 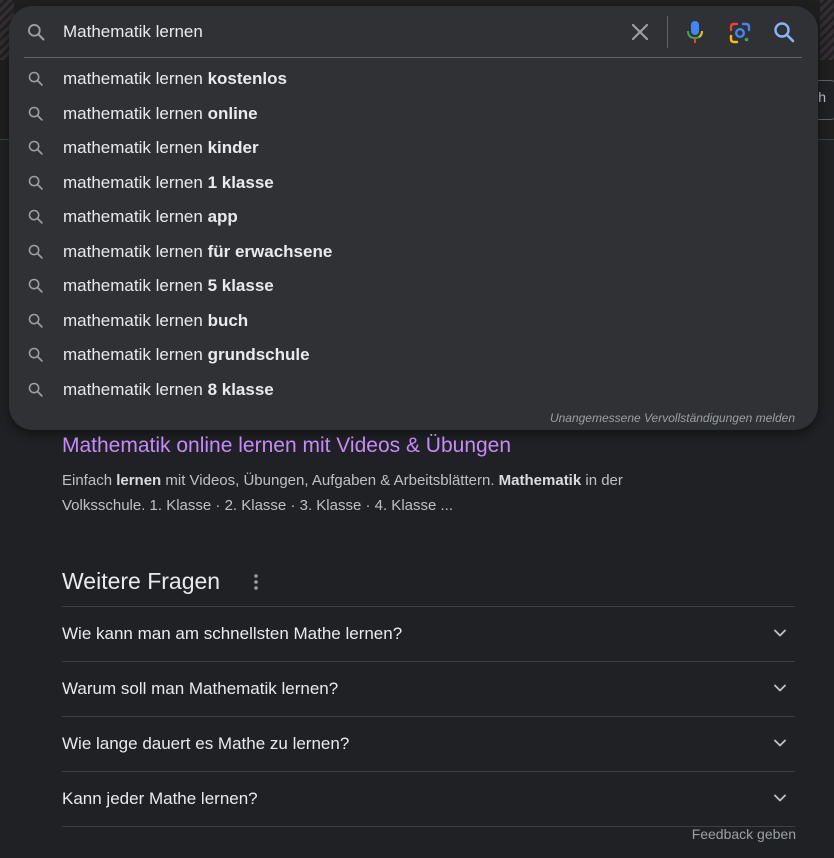 What do you see at coordinates (270, 251) in the screenshot?
I see `suggestion-completion: für erwachsene` at bounding box center [270, 251].